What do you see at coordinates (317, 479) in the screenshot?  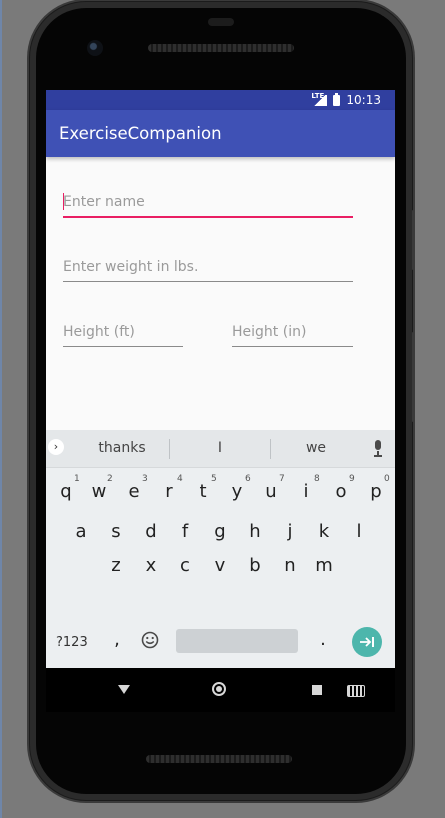 I see `key-i-hint: 8` at bounding box center [317, 479].